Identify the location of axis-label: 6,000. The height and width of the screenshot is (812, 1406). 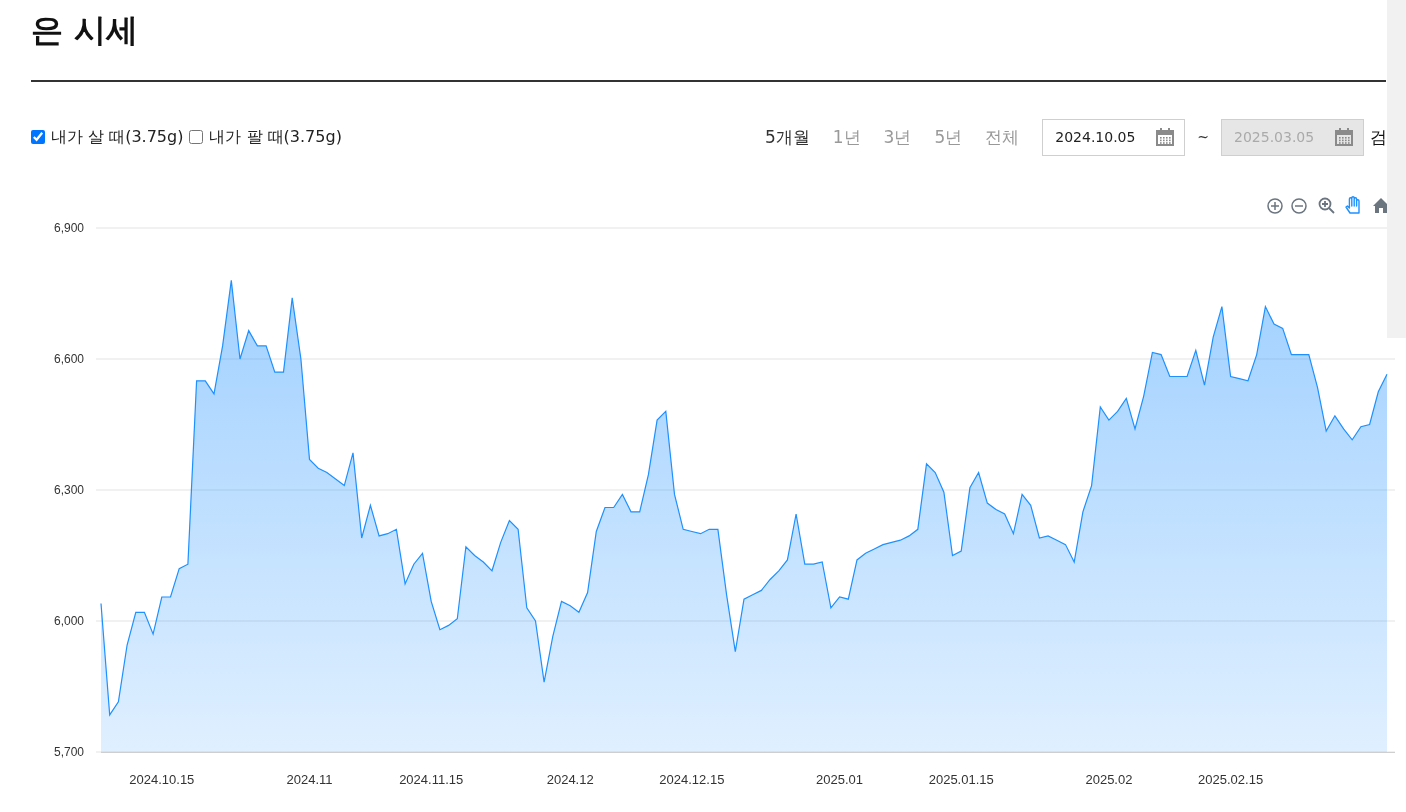
(68, 621).